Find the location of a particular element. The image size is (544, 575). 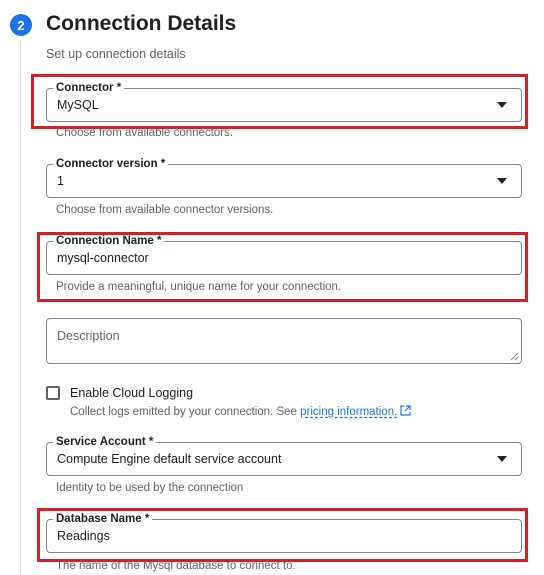

database-name-input: Database Name * Readings is located at coordinates (284, 532).